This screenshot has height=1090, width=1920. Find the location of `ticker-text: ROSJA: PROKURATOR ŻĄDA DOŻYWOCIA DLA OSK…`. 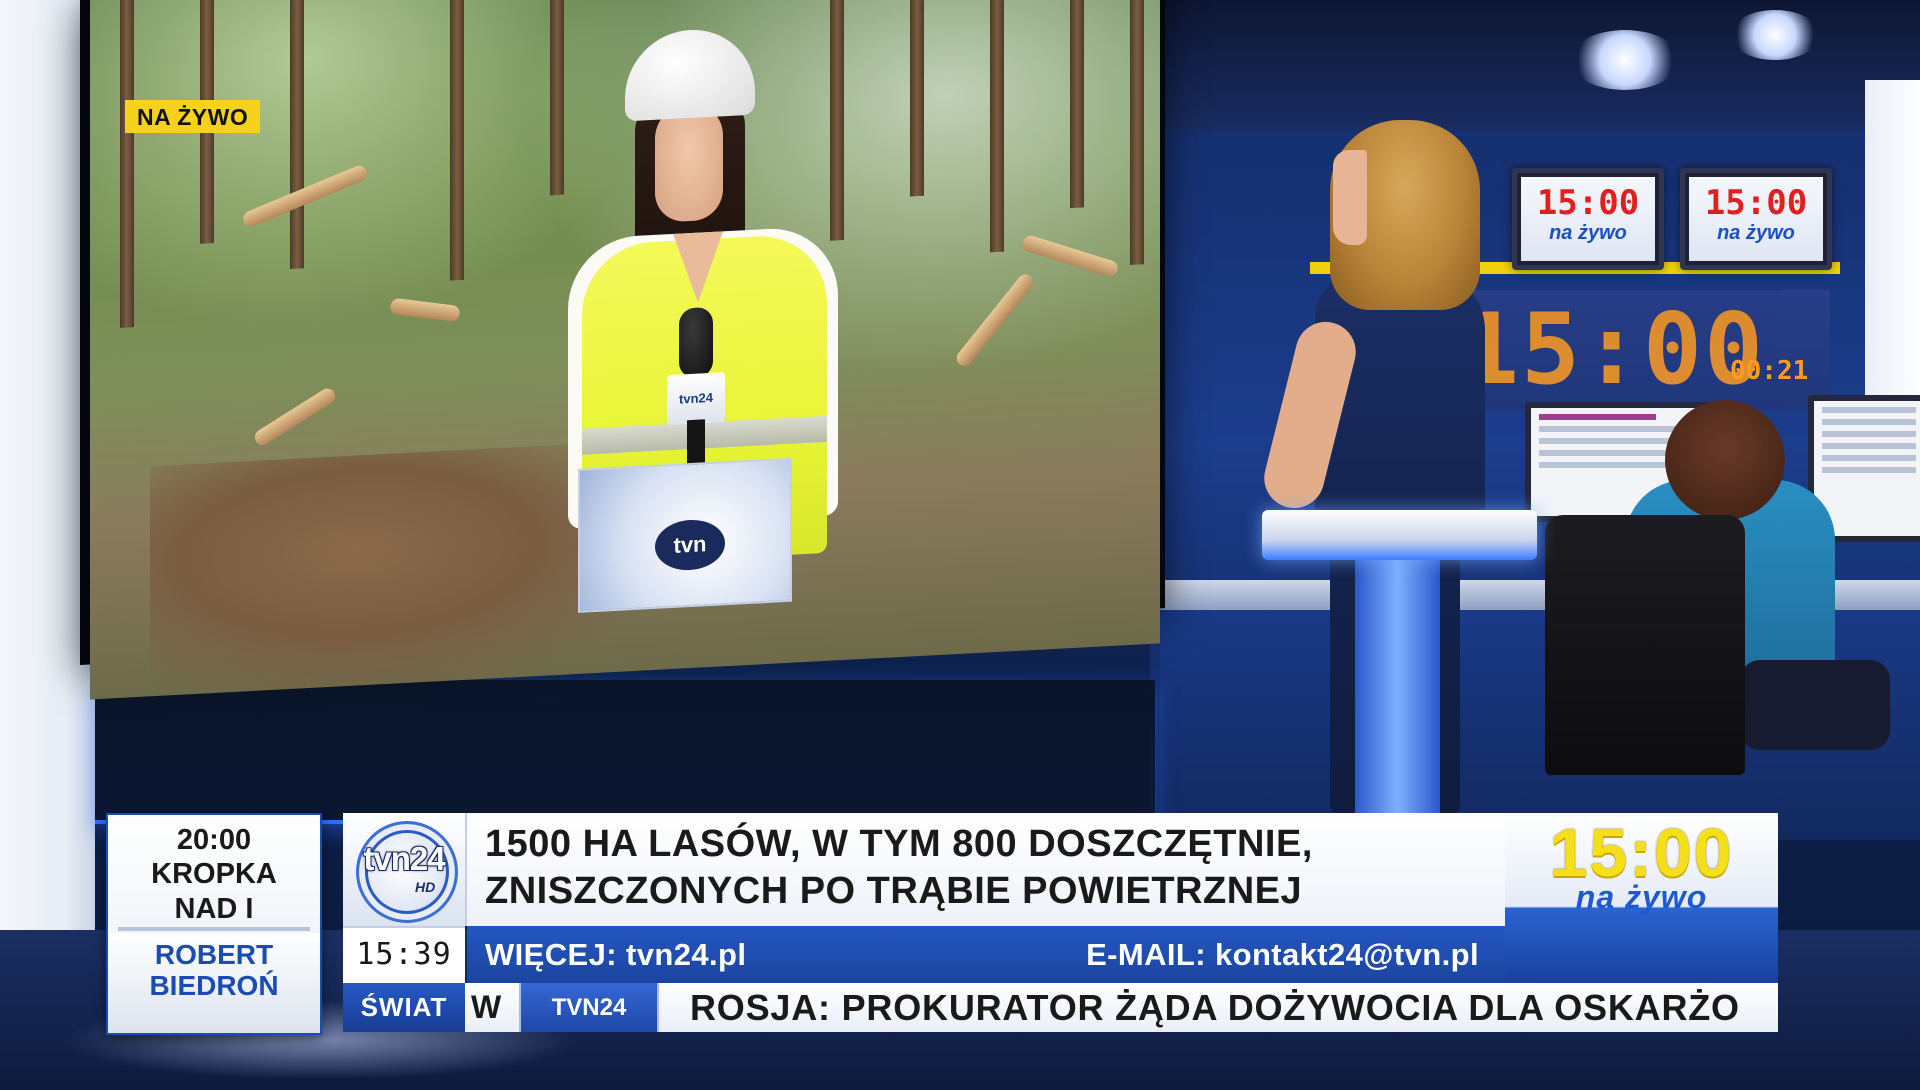

ticker-text: ROSJA: PROKURATOR ŻĄDA DOŻYWOCIA DLA OSK… is located at coordinates (1215, 1007).